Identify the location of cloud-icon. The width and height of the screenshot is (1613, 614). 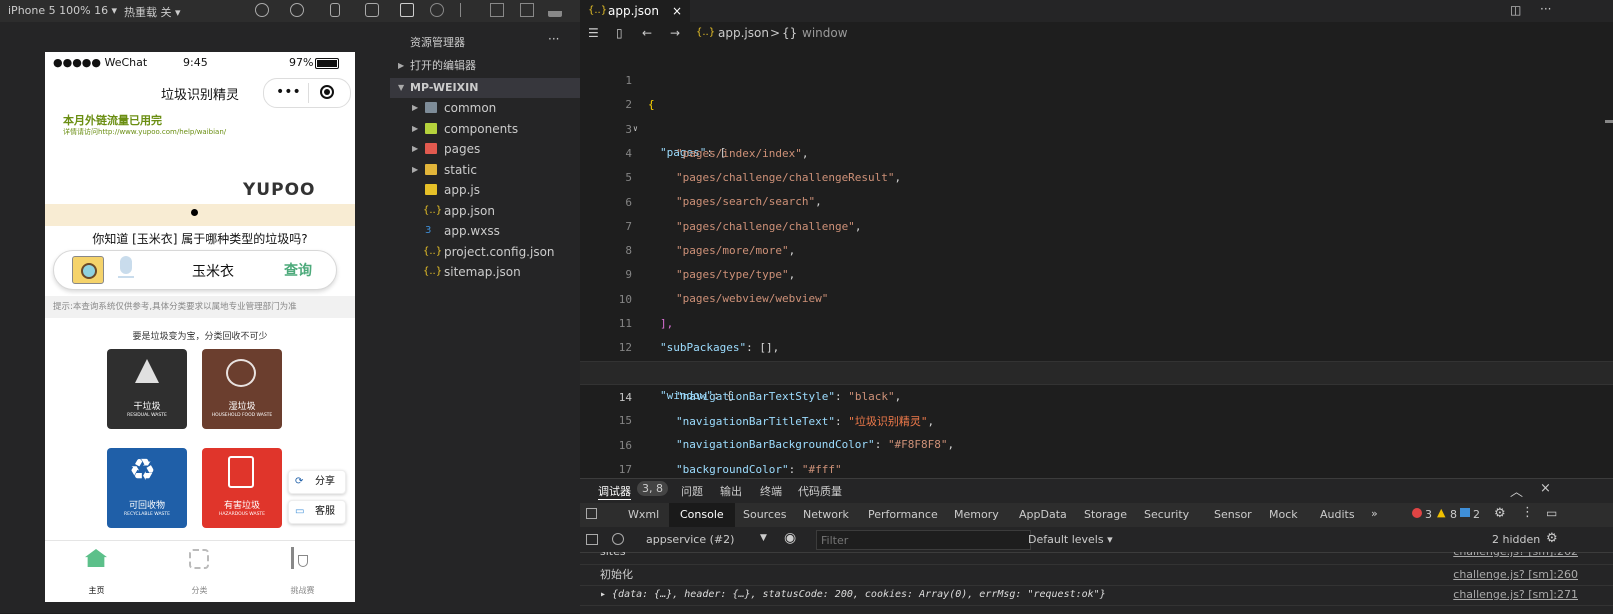
(555, 10).